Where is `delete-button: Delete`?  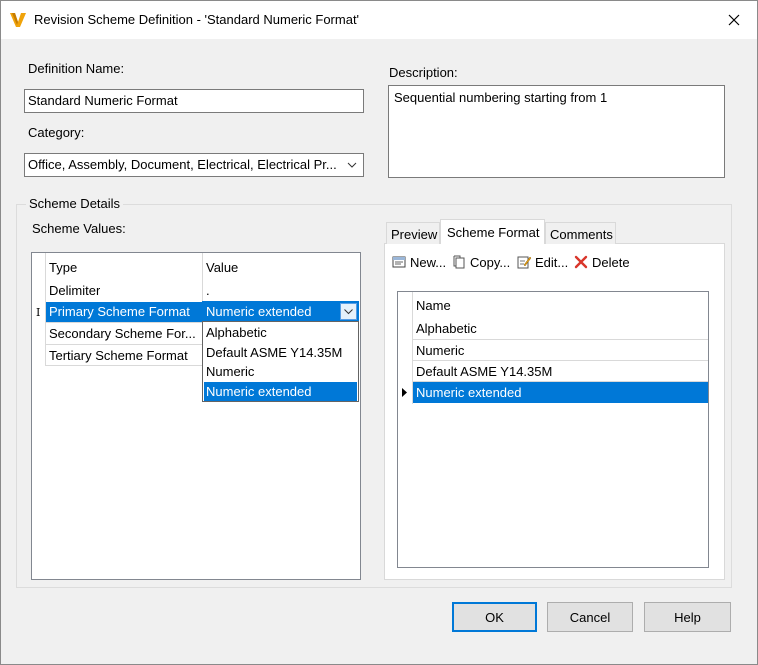
delete-button: Delete is located at coordinates (601, 262).